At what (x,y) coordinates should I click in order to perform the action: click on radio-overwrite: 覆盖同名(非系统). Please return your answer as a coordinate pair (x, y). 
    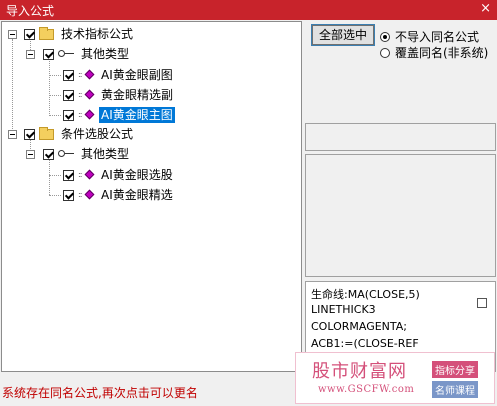
    Looking at the image, I should click on (434, 52).